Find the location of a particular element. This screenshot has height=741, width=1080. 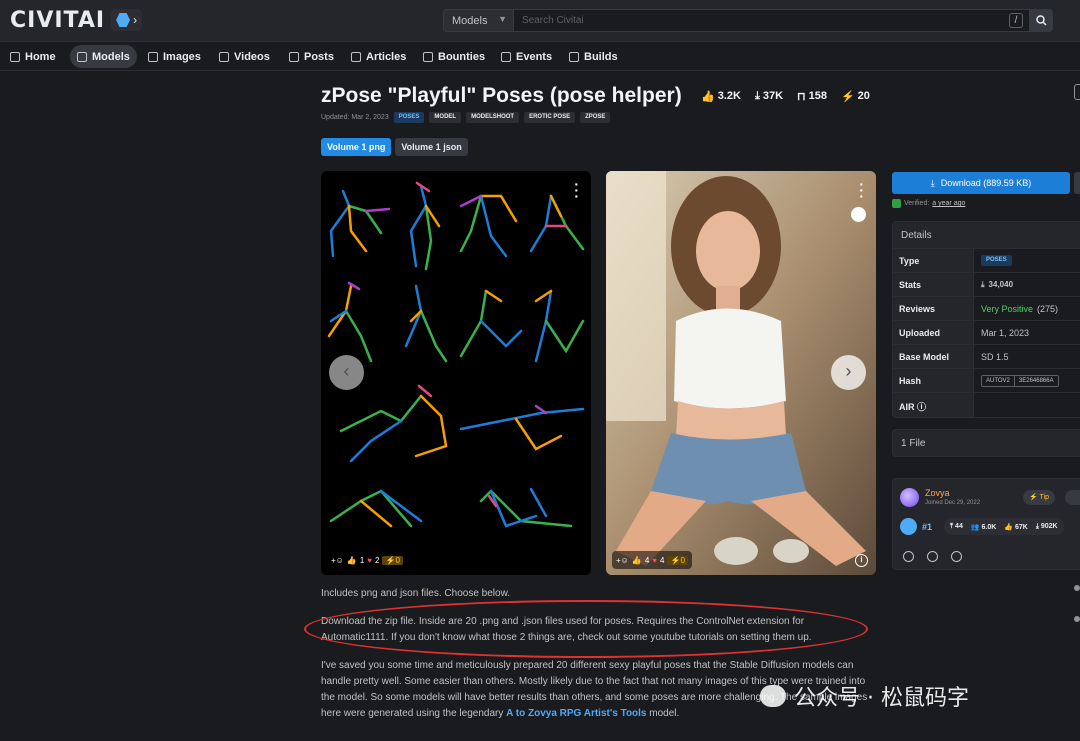

nav-models: Models is located at coordinates (103, 56).